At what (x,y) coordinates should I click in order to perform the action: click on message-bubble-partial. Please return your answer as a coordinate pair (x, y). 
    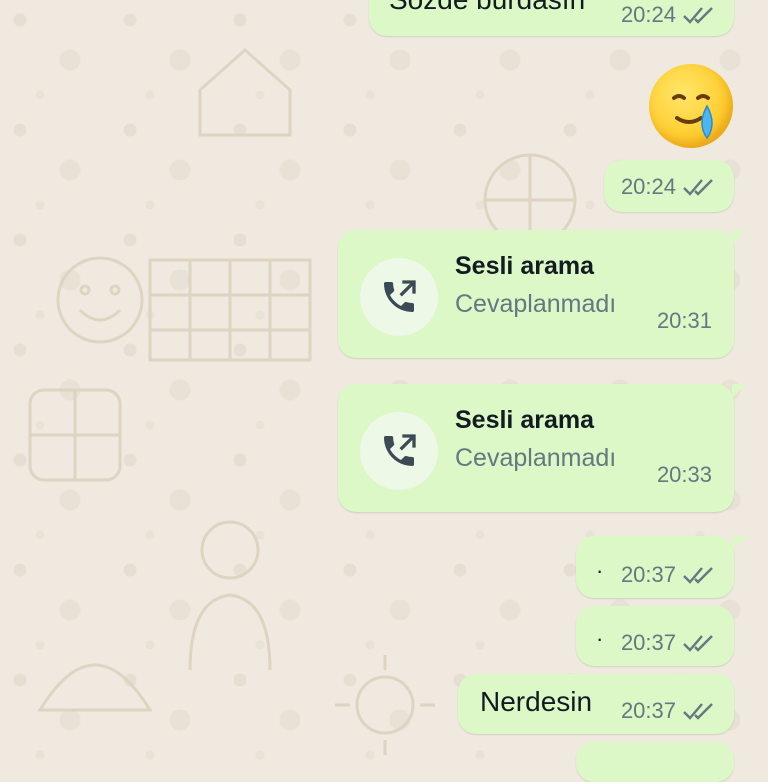
    Looking at the image, I should click on (655, 762).